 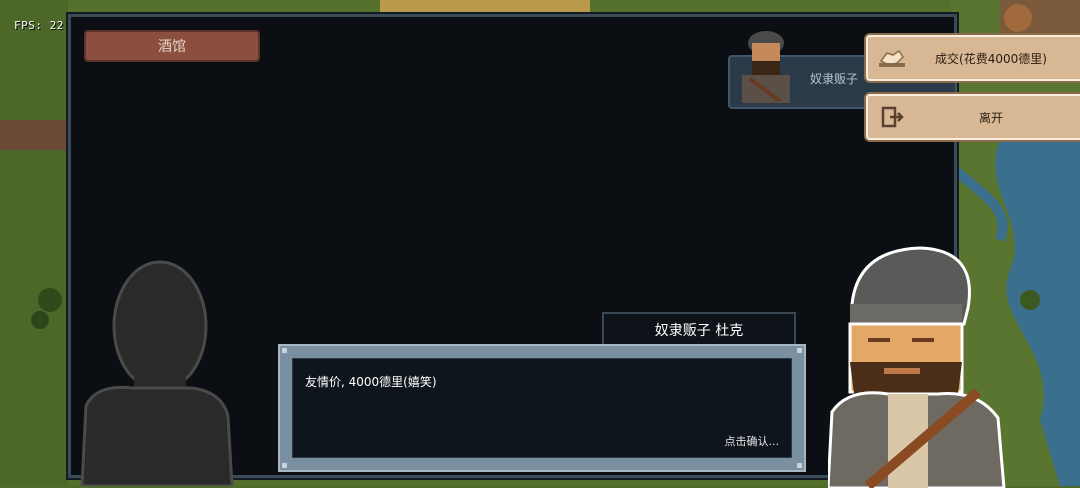 What do you see at coordinates (371, 382) in the screenshot?
I see `dialog-text: 友情价, 4000德里(嬉笑)` at bounding box center [371, 382].